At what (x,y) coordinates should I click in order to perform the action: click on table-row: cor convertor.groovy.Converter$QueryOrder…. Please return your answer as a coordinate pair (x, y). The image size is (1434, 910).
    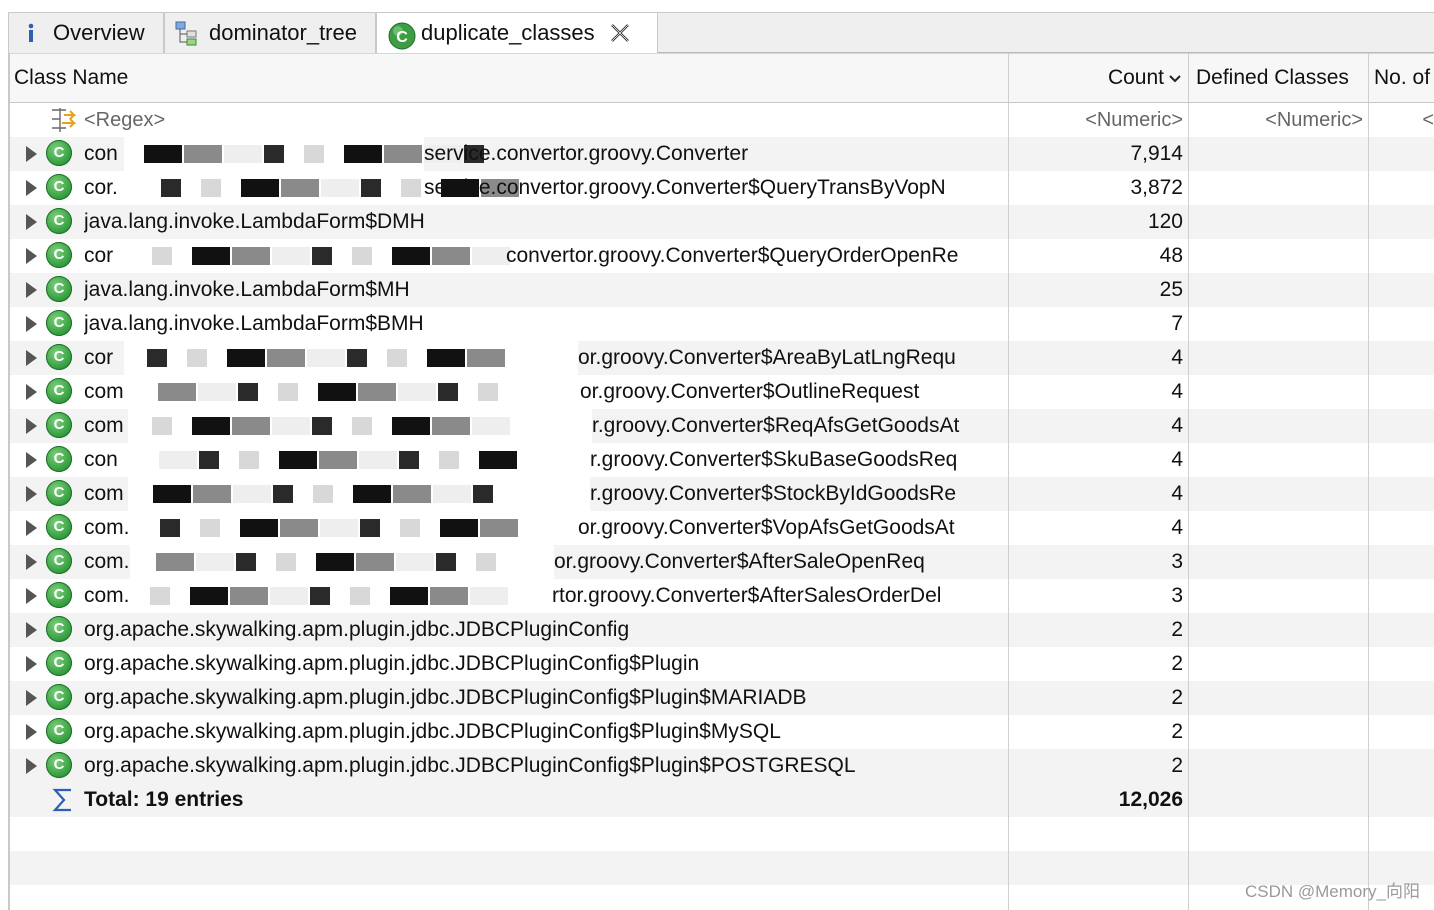
    Looking at the image, I should click on (721, 256).